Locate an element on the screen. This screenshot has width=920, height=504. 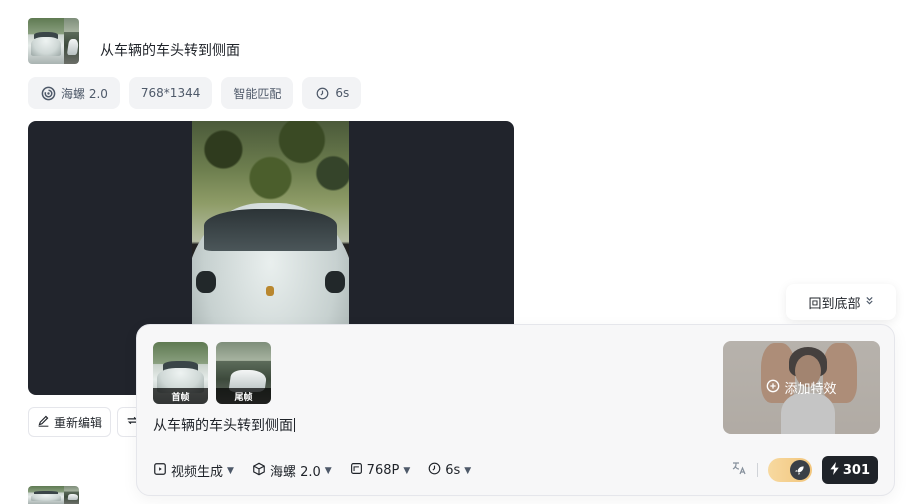
composer-right-tools: 301 is located at coordinates (804, 470).